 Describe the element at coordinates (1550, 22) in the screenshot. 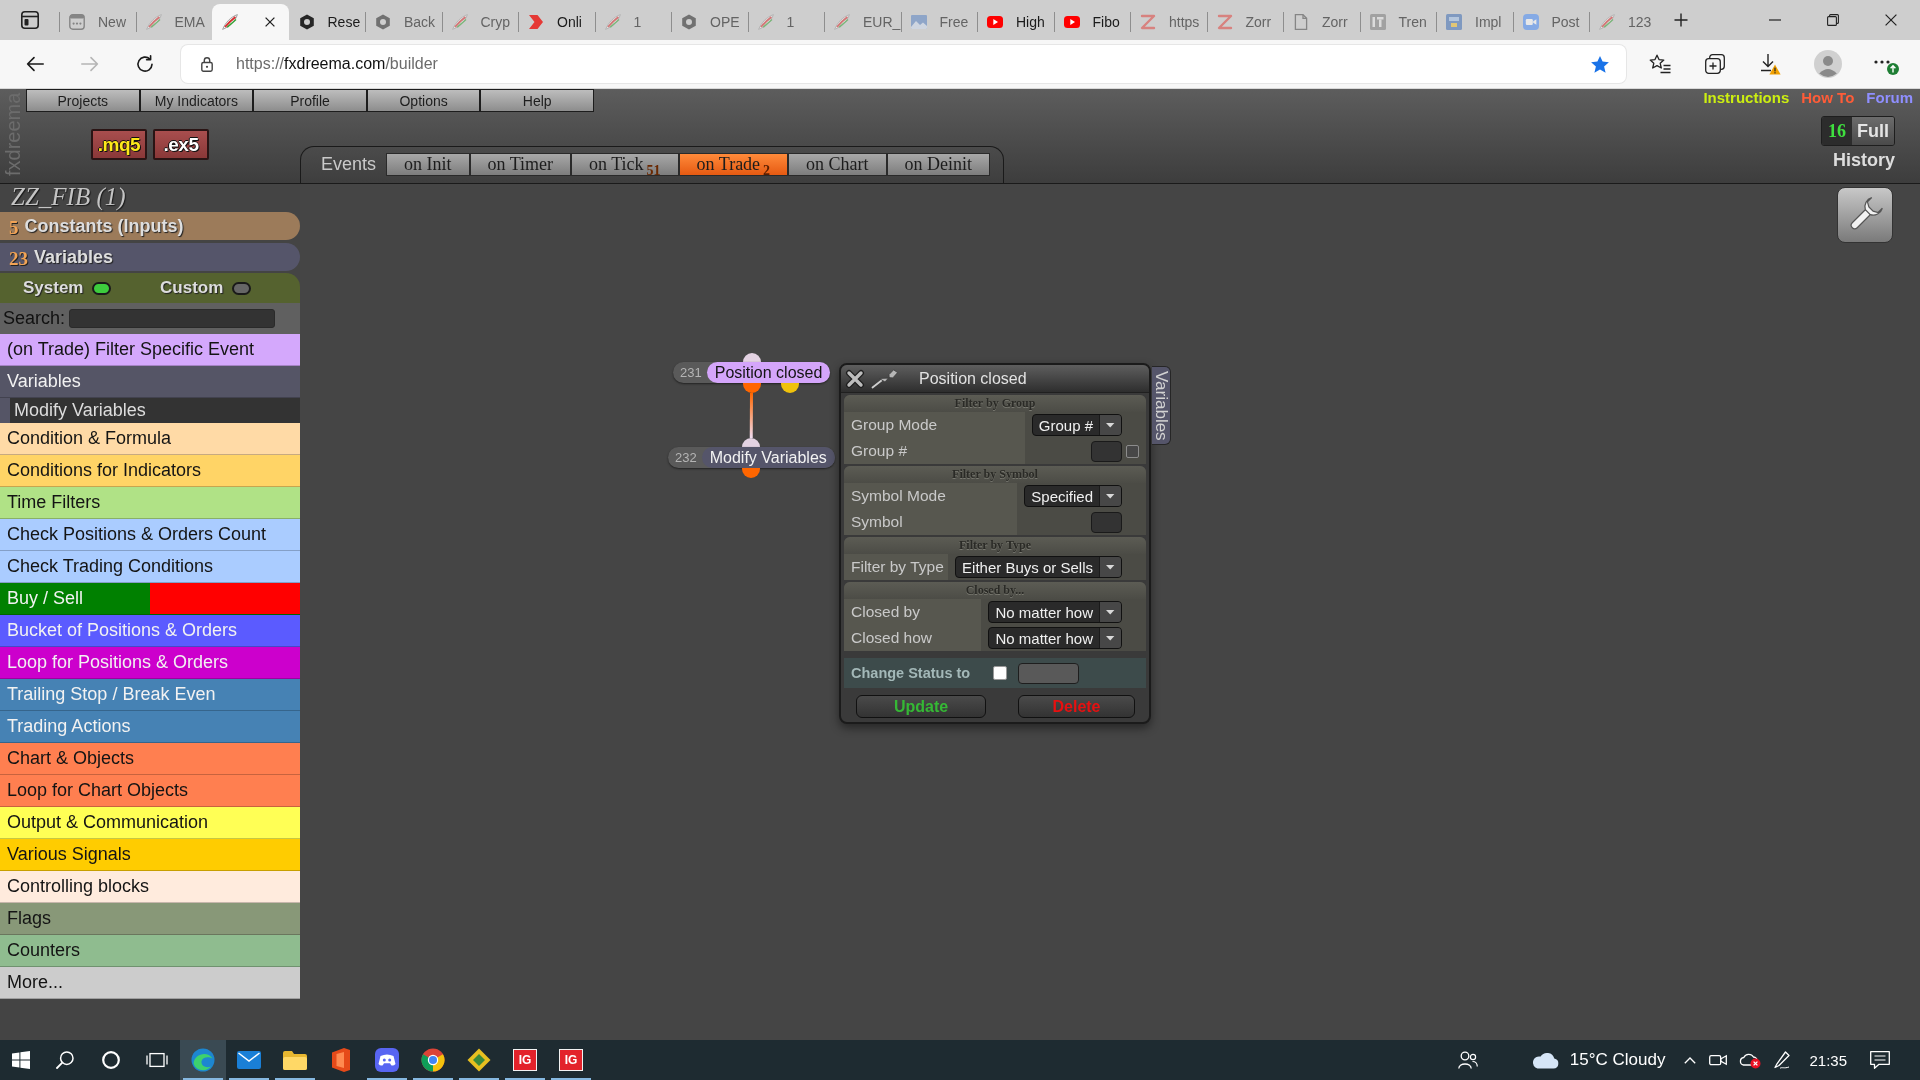

I see `browser-tab: Post` at that location.